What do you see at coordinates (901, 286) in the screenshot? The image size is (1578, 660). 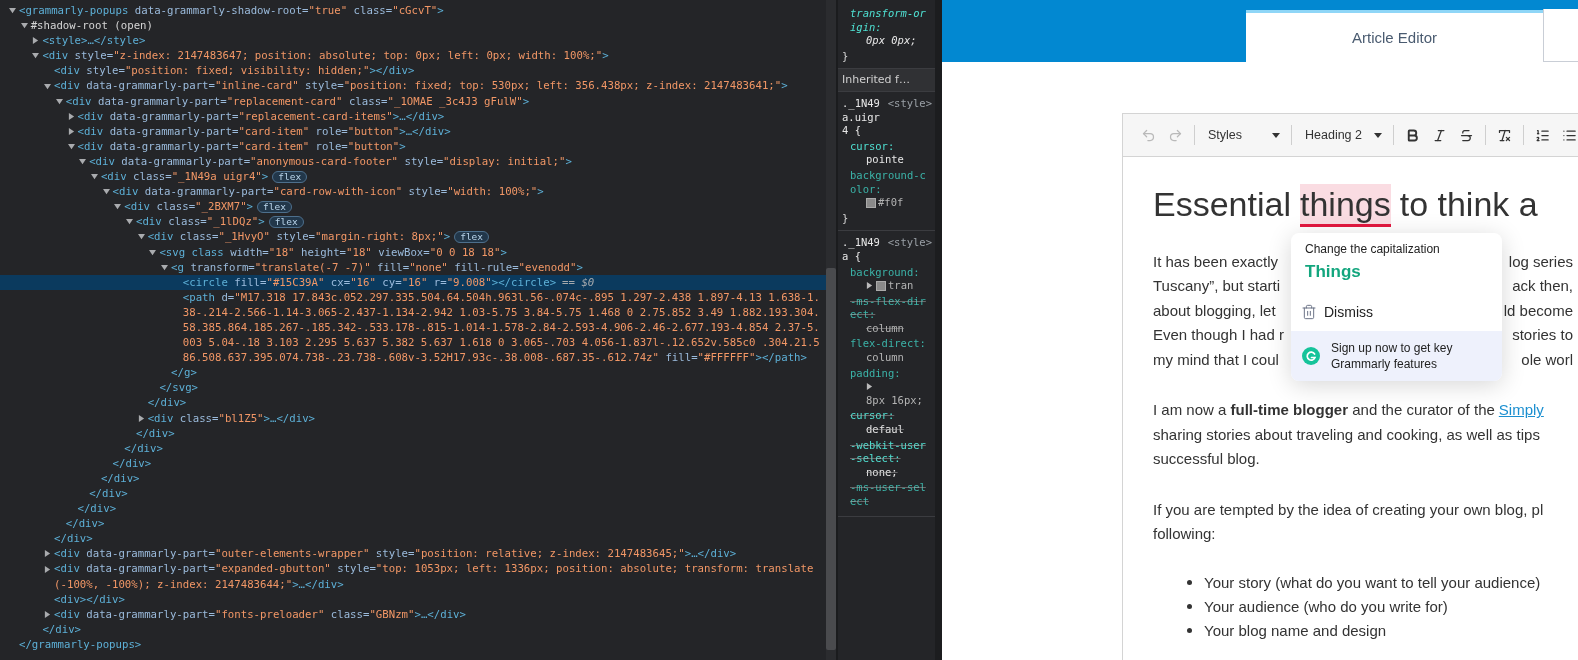 I see `css-value: tran` at bounding box center [901, 286].